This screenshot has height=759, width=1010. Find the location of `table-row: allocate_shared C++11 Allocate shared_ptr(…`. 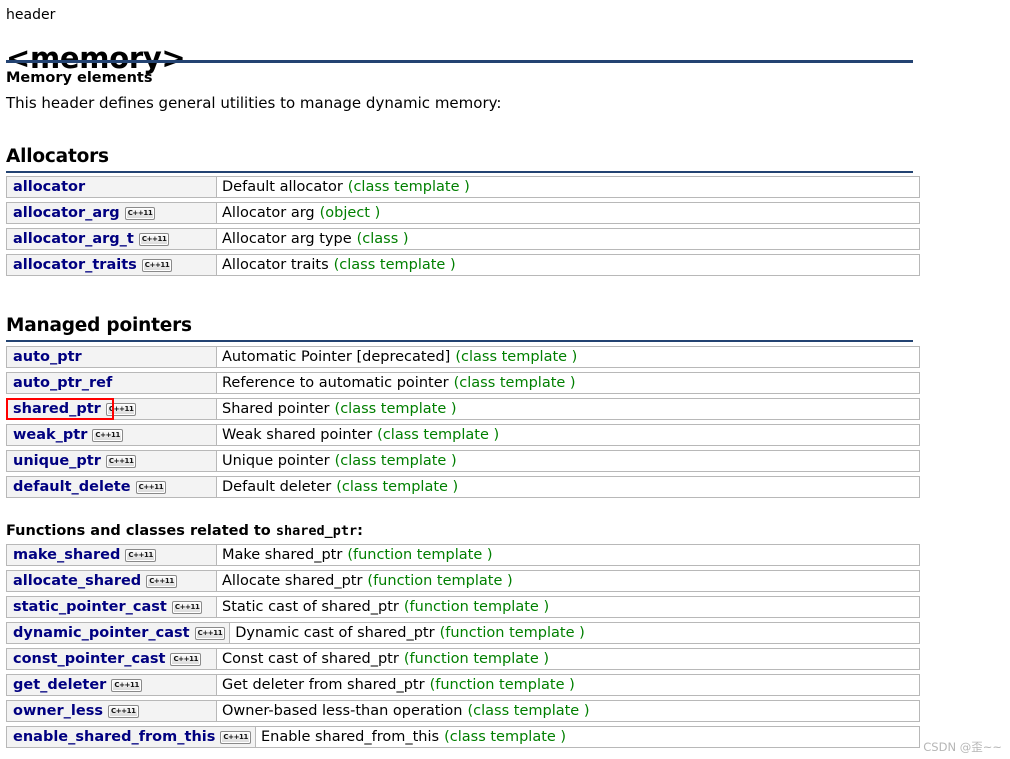

table-row: allocate_shared C++11 Allocate shared_ptr(… is located at coordinates (463, 581).